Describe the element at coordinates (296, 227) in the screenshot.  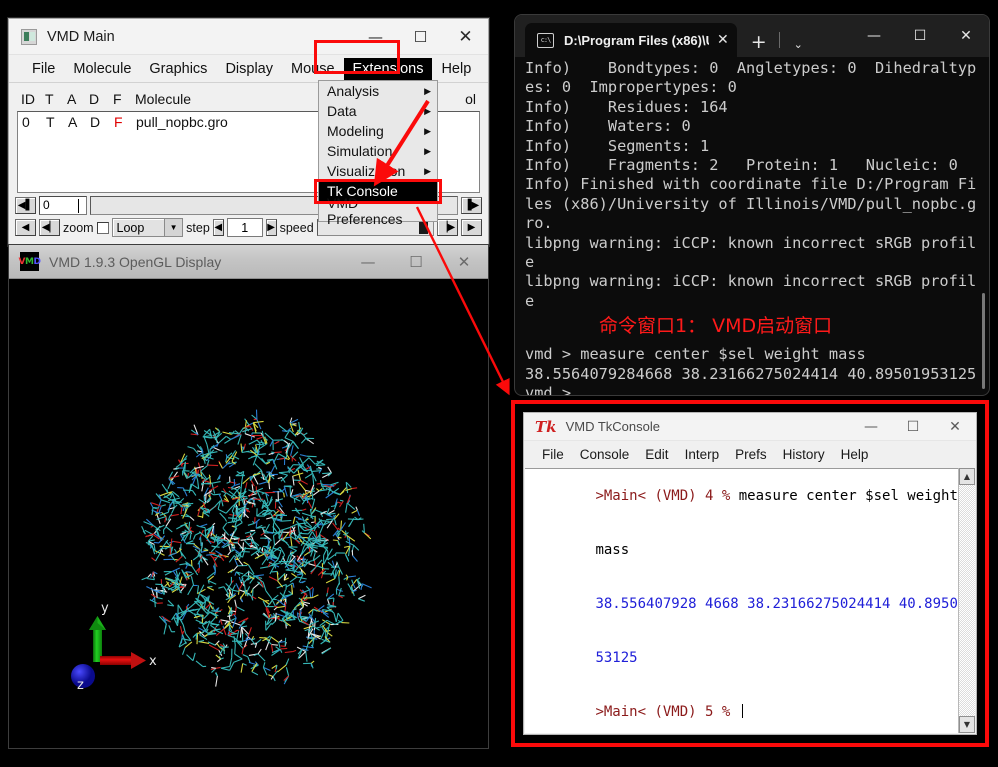
I see `speed-label: speed` at that location.